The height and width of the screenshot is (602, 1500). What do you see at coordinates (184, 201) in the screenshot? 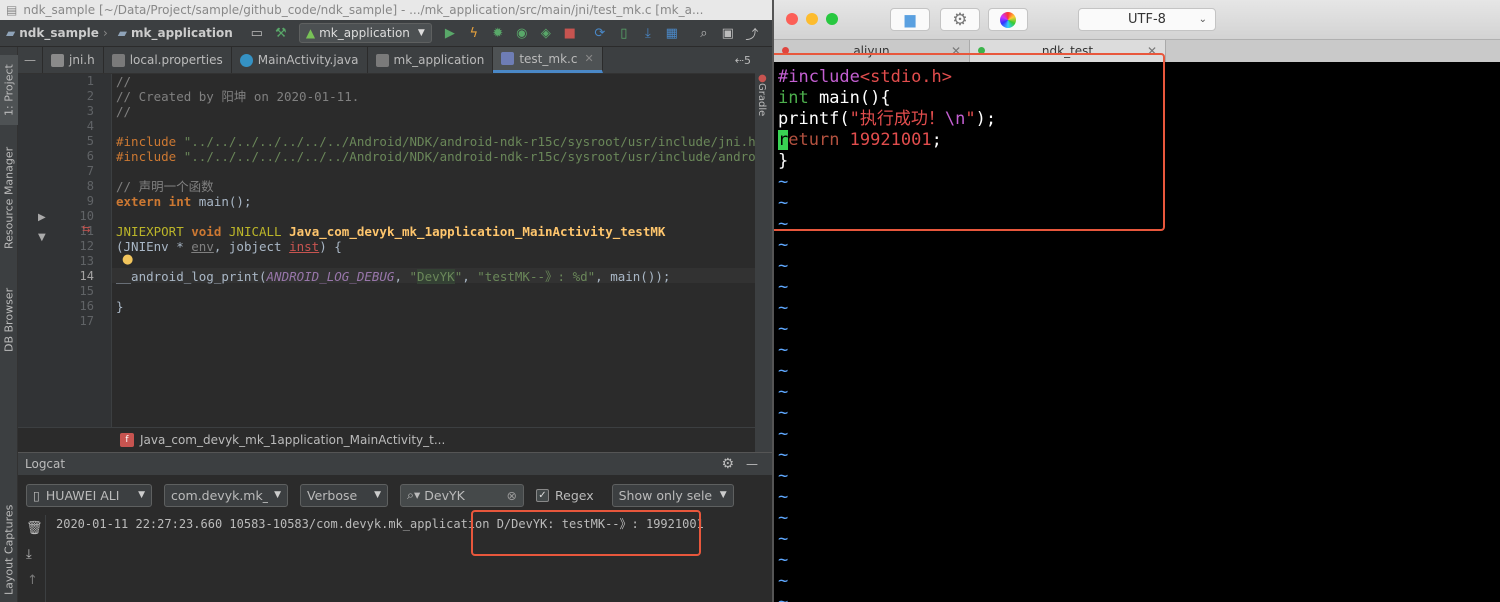
I see `code-line: extern int main();` at bounding box center [184, 201].